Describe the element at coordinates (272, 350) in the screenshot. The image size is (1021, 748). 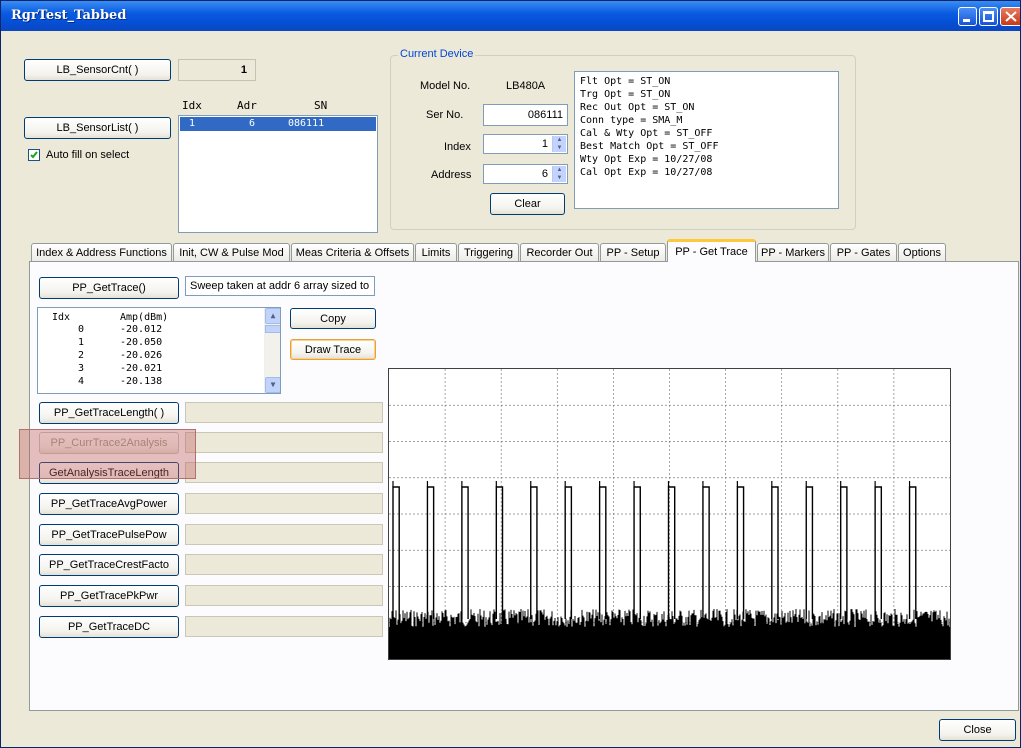
I see `trace-list-scrollbar: ▲ ▼` at that location.